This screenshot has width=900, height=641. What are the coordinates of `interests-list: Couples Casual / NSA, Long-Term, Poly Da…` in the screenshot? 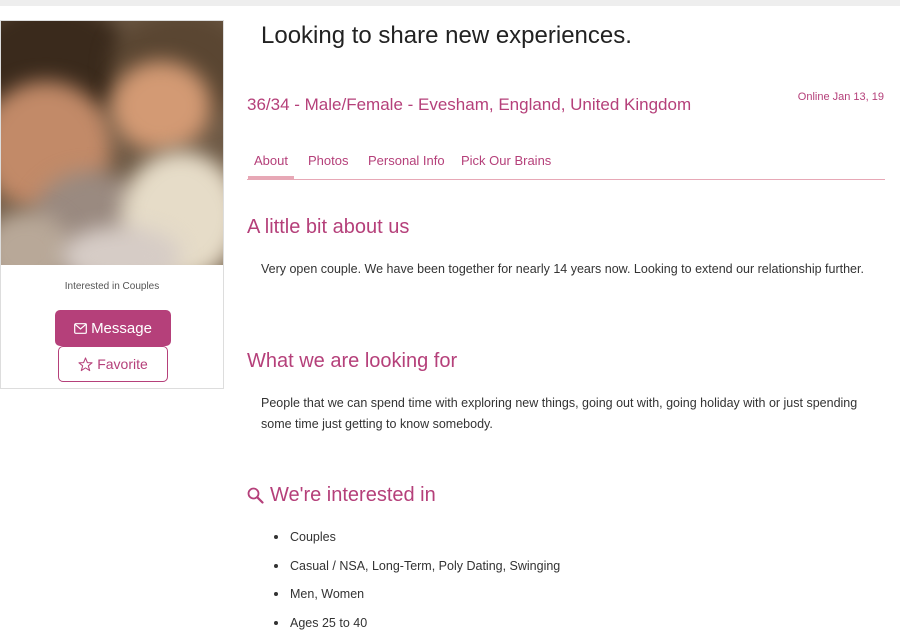 It's located at (410, 584).